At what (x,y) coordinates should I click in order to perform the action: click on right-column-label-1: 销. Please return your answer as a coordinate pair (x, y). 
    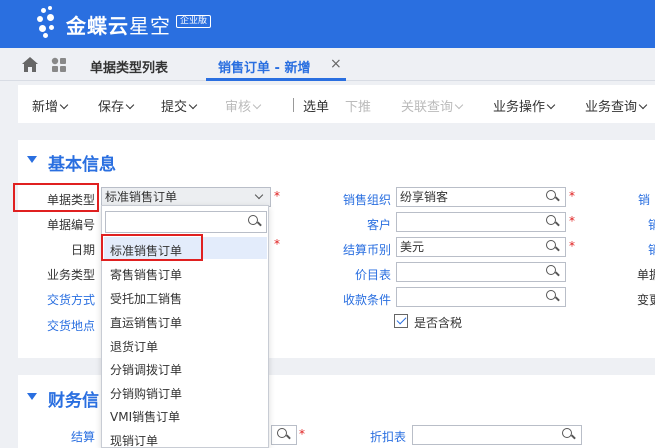
    Looking at the image, I should click on (644, 199).